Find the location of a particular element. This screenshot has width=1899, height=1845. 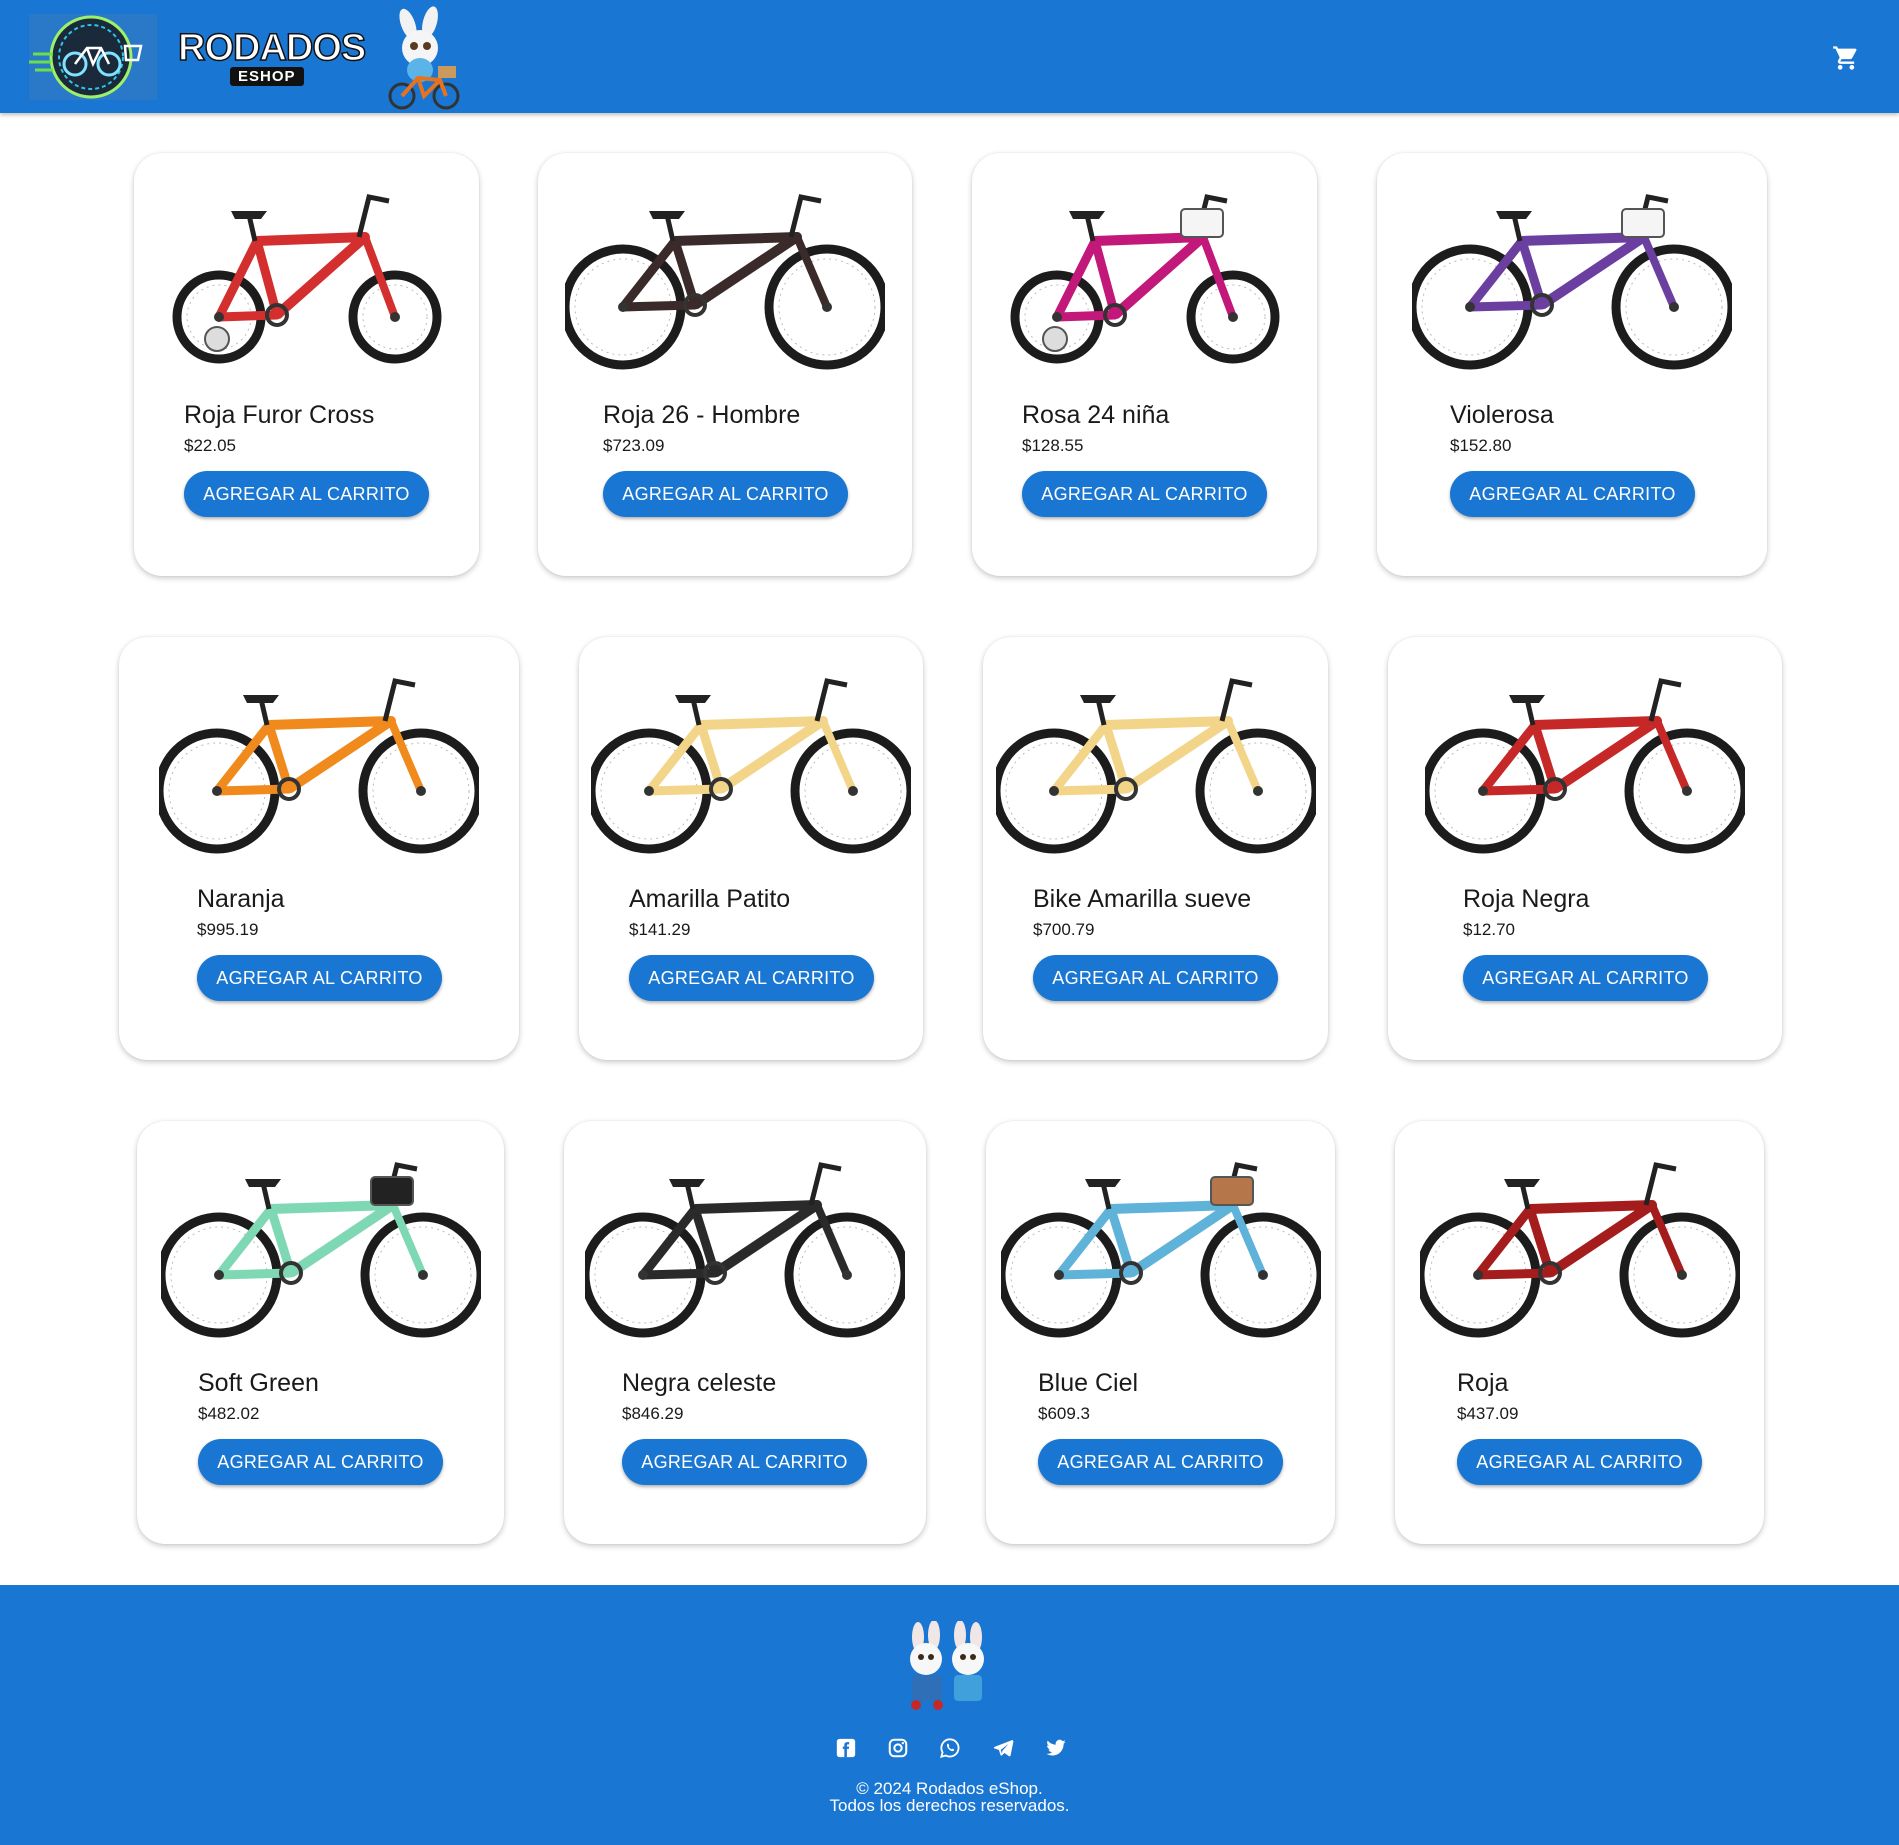

product-card: Blue Ciel $609.3 AGREGAR AL CARRITO is located at coordinates (1160, 1332).